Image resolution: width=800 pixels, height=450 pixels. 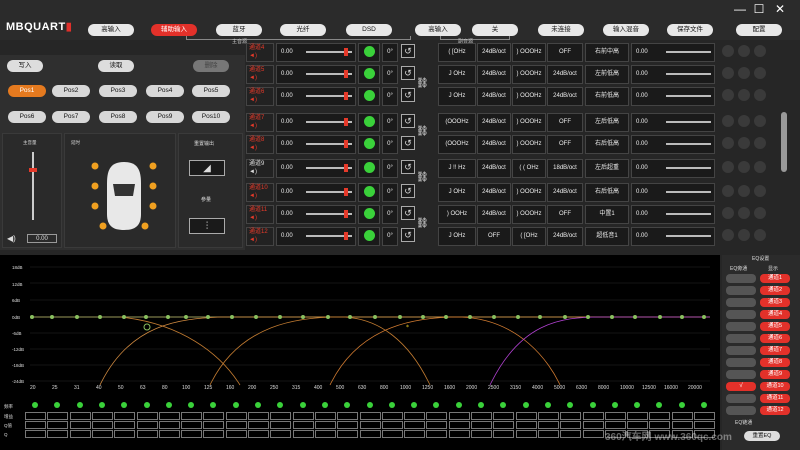 I want to click on input-mix-button: 输入混音, so click(x=626, y=30).